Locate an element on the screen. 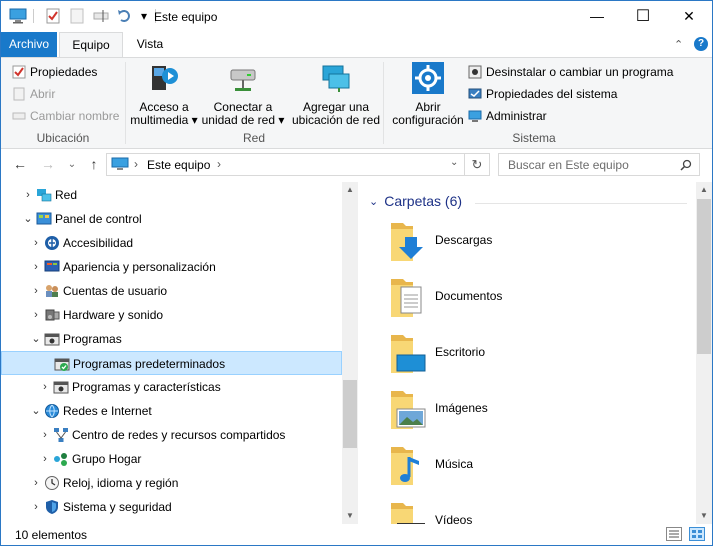  nav-tree-label: Programas is located at coordinates (92, 339).